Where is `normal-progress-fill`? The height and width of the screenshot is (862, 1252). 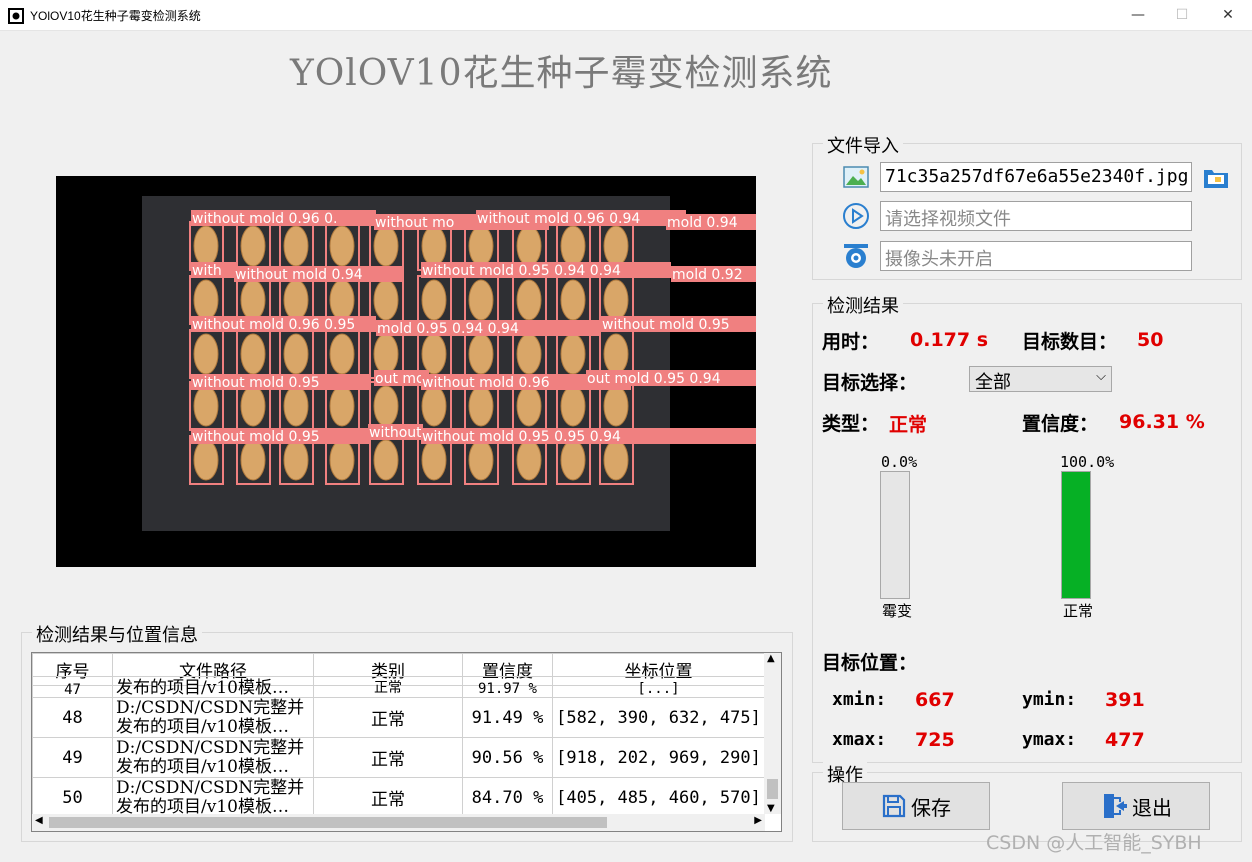 normal-progress-fill is located at coordinates (1076, 535).